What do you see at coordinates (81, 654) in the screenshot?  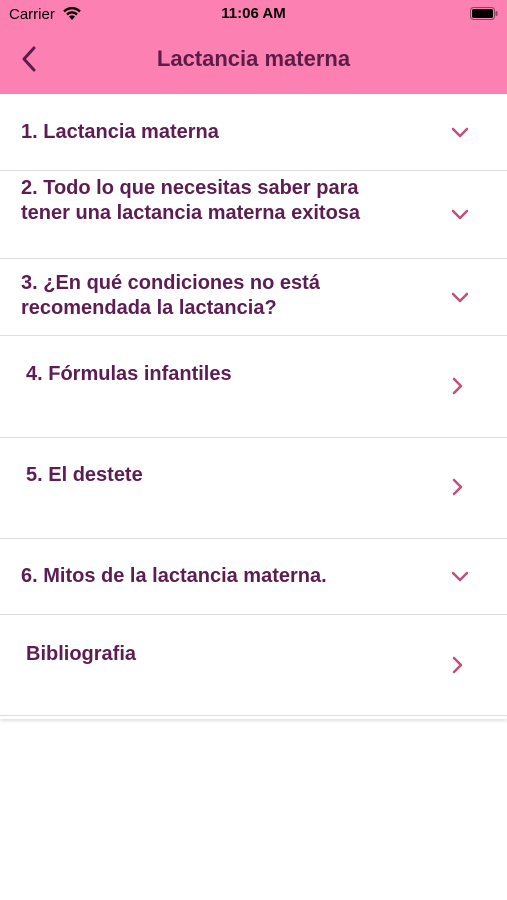 I see `item-label: Bibliografia` at bounding box center [81, 654].